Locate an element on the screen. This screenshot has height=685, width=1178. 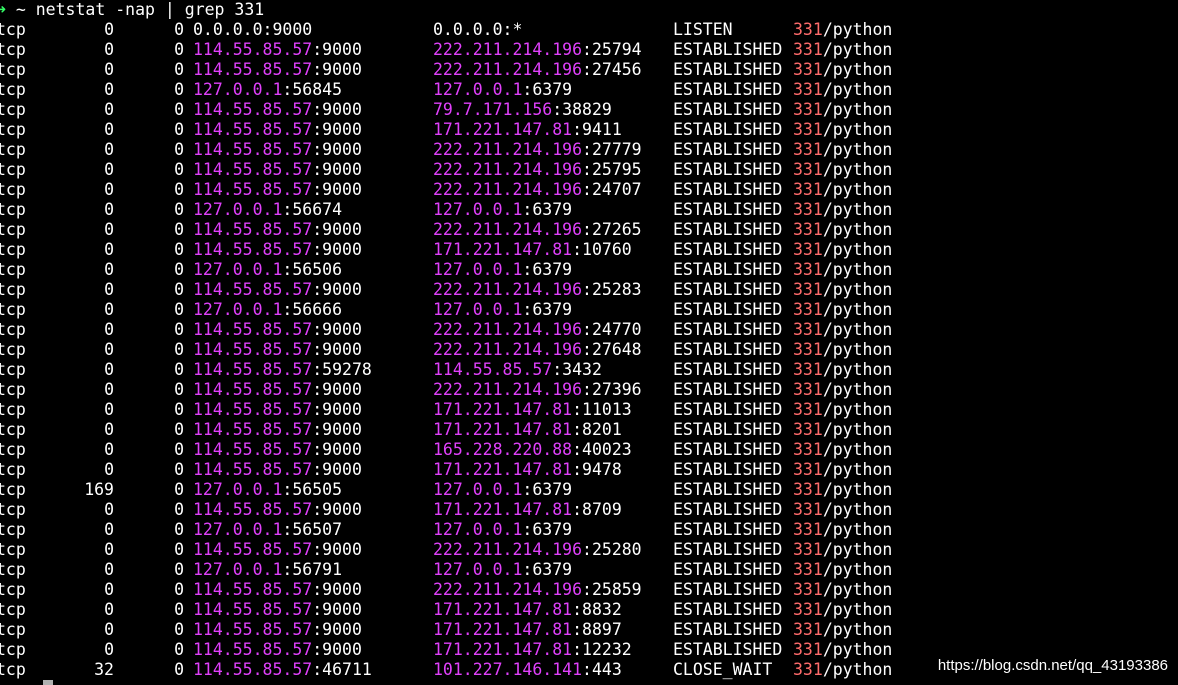
foreign-address-cell: 171.221.147.81:8201 is located at coordinates (527, 430).